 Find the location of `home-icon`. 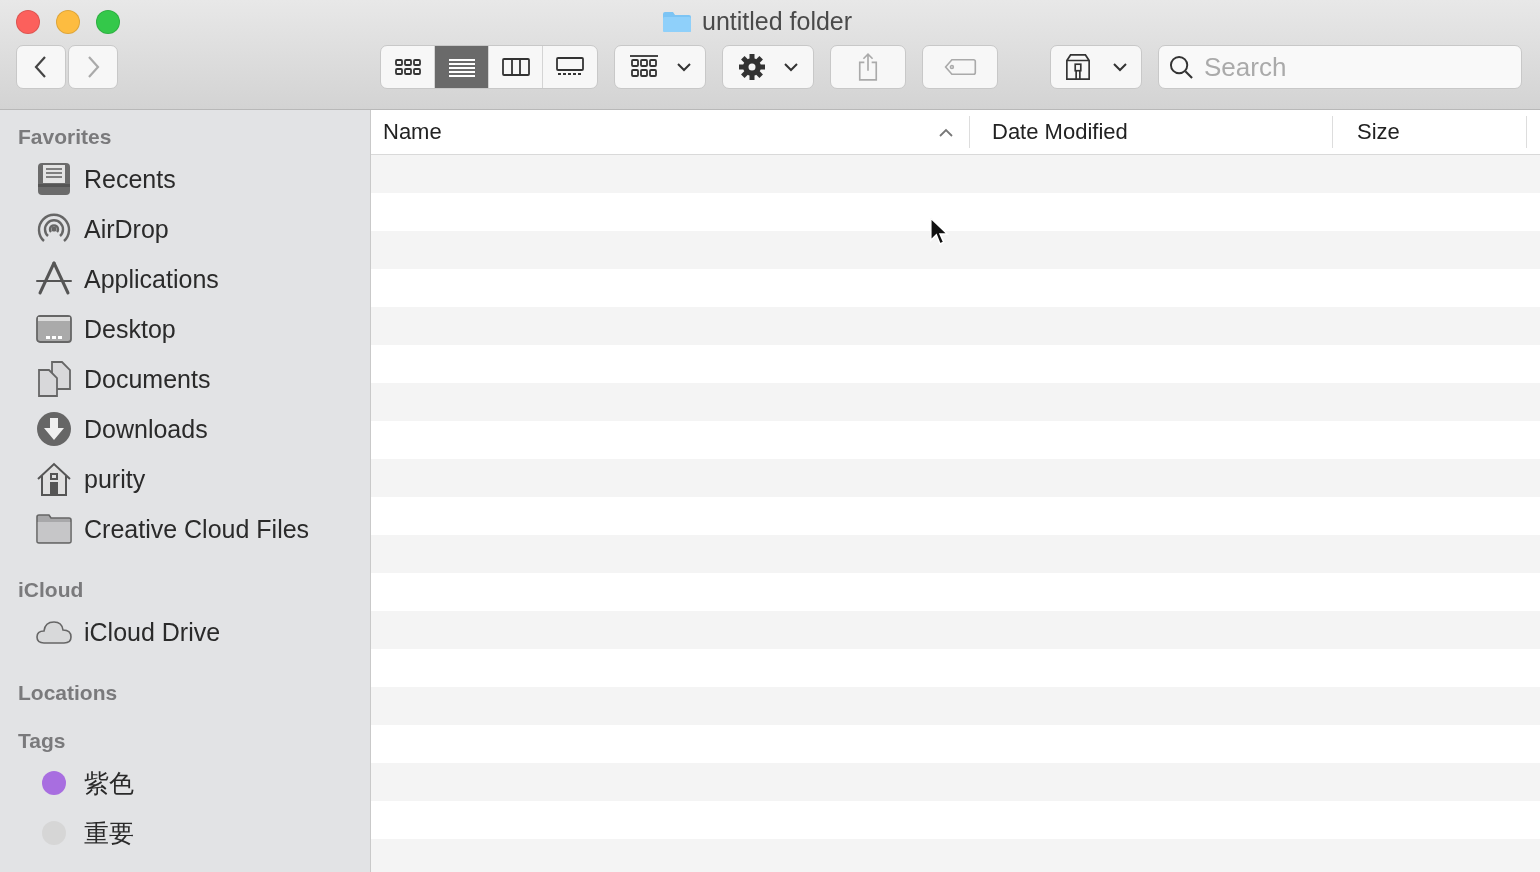

home-icon is located at coordinates (54, 479).